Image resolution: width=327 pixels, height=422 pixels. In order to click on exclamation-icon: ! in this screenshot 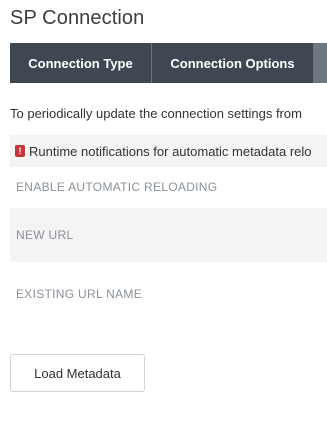, I will do `click(20, 151)`.